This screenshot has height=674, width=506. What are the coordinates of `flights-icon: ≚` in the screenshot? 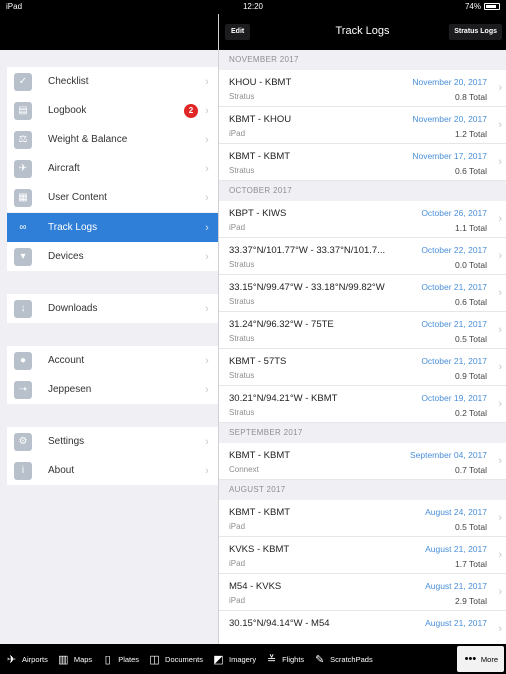 It's located at (271, 659).